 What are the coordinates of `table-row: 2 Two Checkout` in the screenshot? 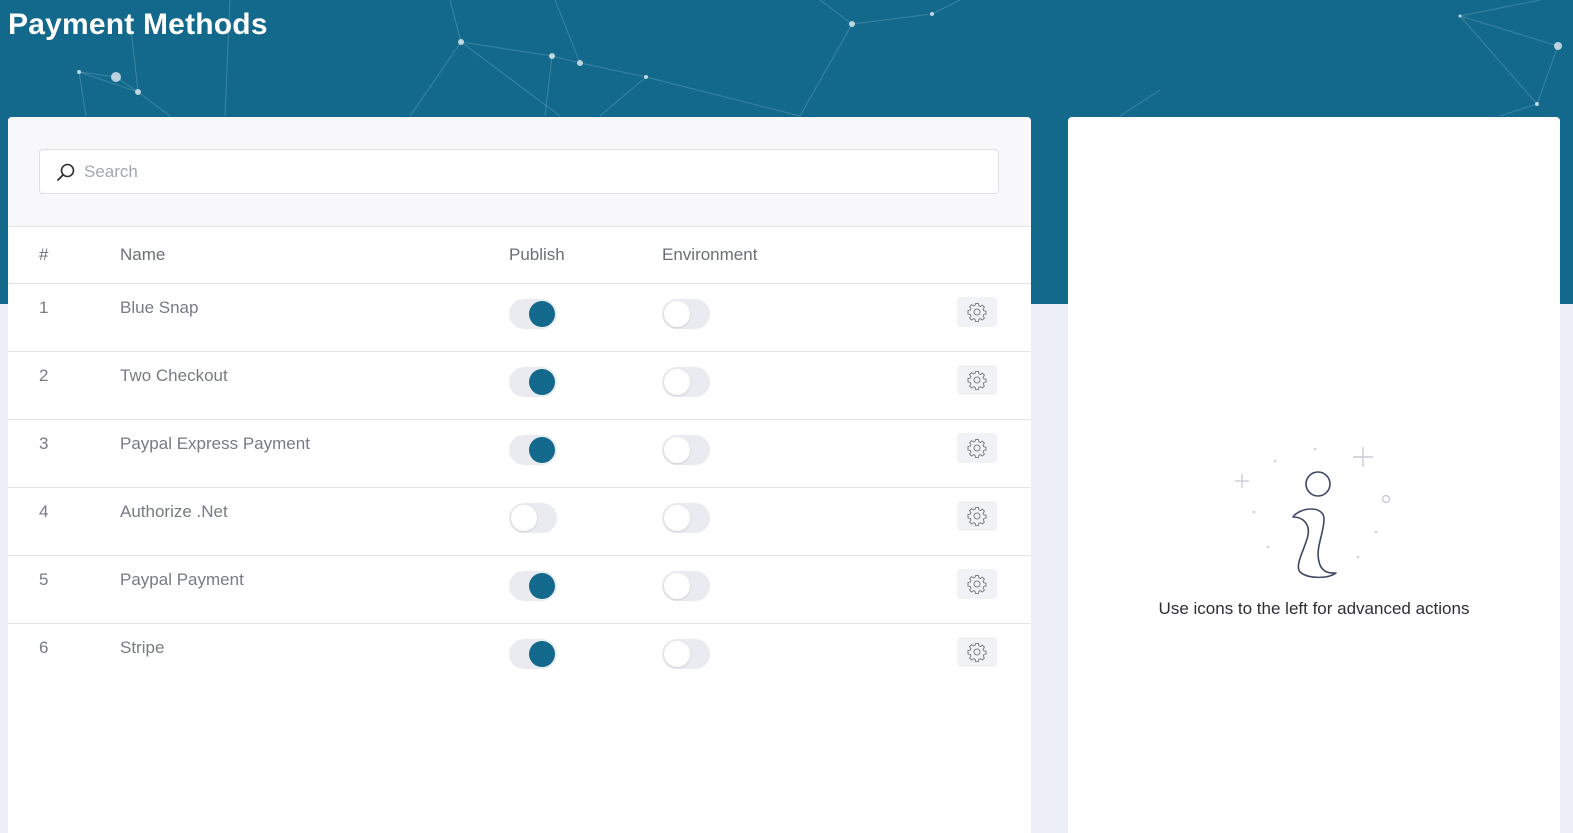 It's located at (519, 386).